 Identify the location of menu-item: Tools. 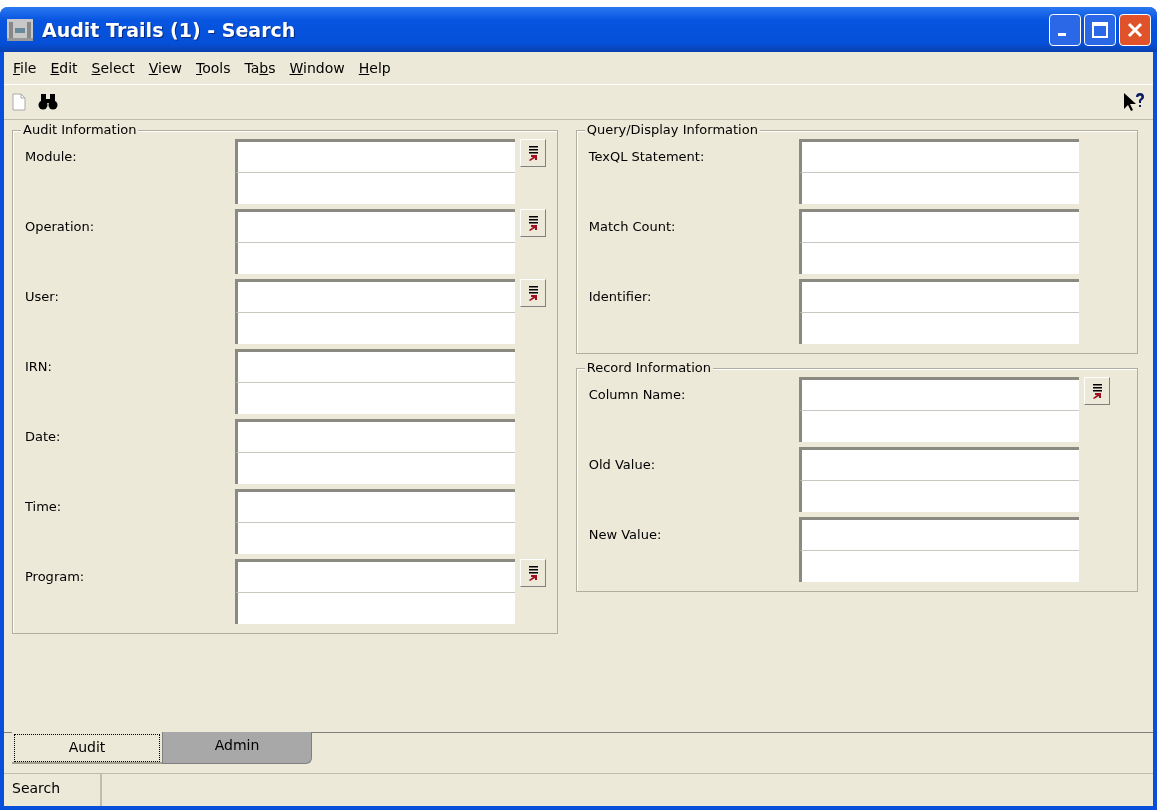
(213, 68).